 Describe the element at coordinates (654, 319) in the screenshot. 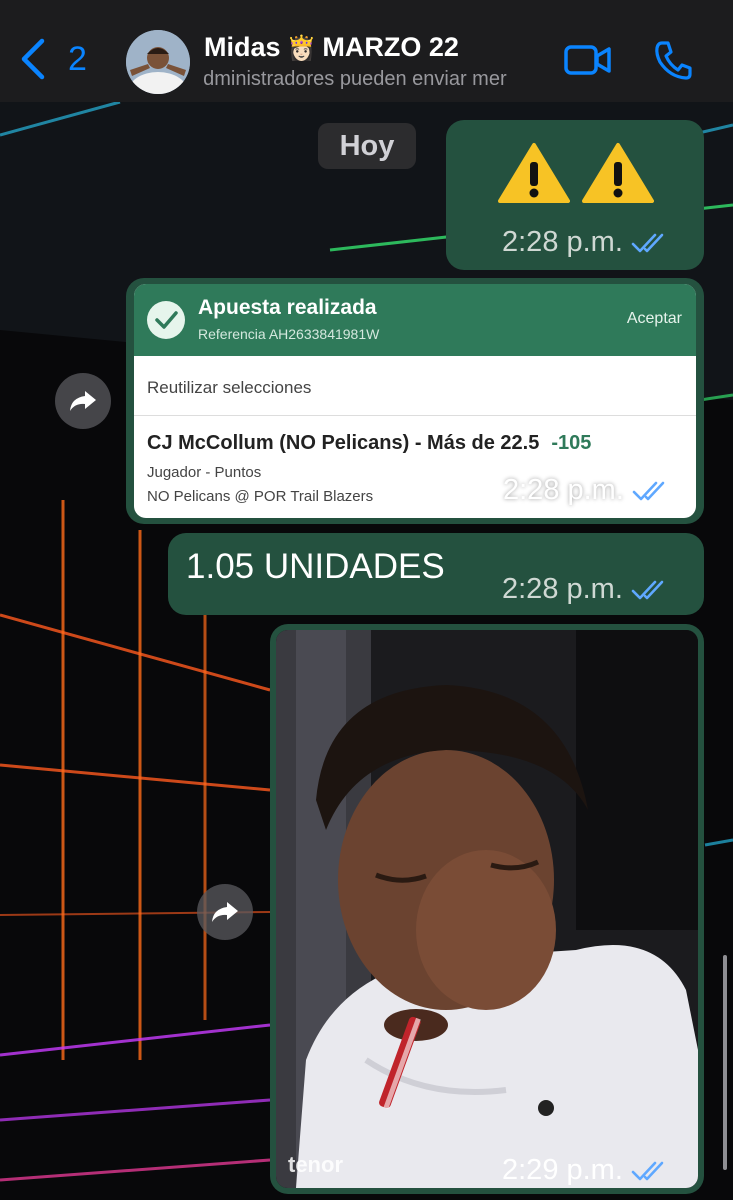

I see `accept-button: Aceptar` at that location.